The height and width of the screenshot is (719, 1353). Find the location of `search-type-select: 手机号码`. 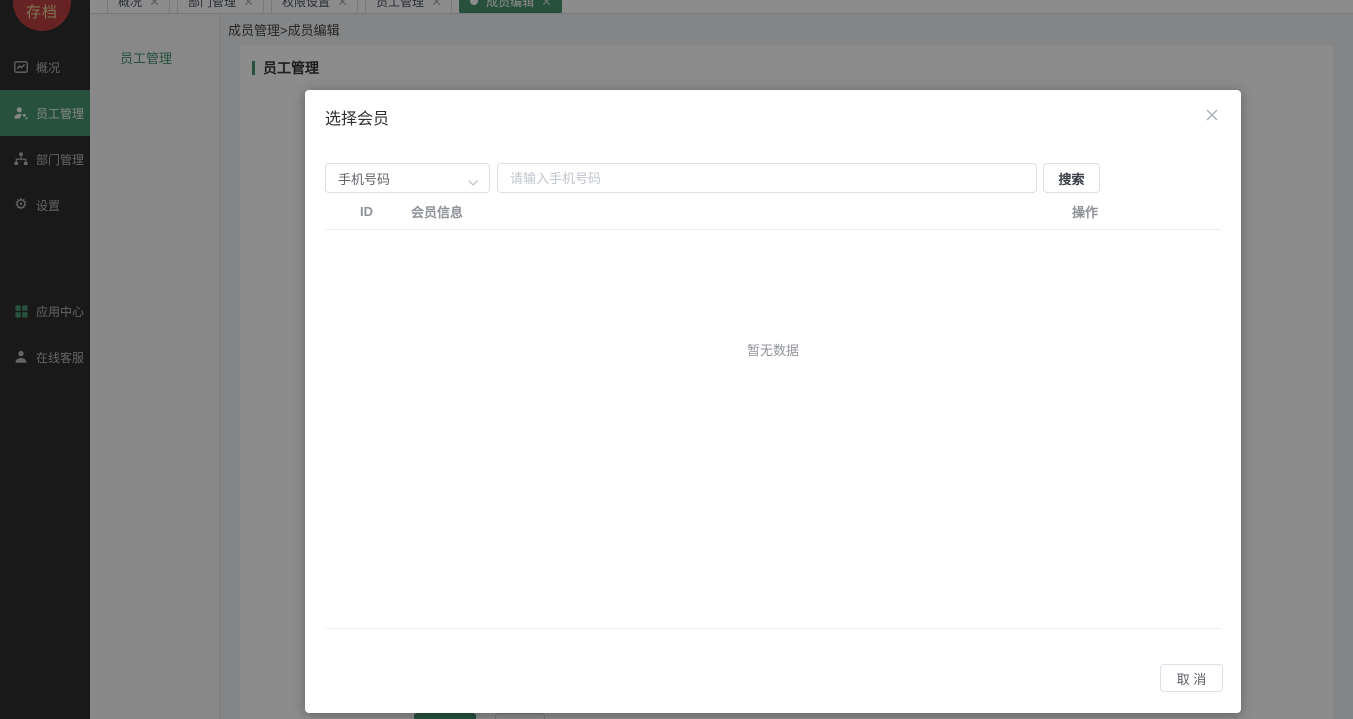

search-type-select: 手机号码 is located at coordinates (407, 178).